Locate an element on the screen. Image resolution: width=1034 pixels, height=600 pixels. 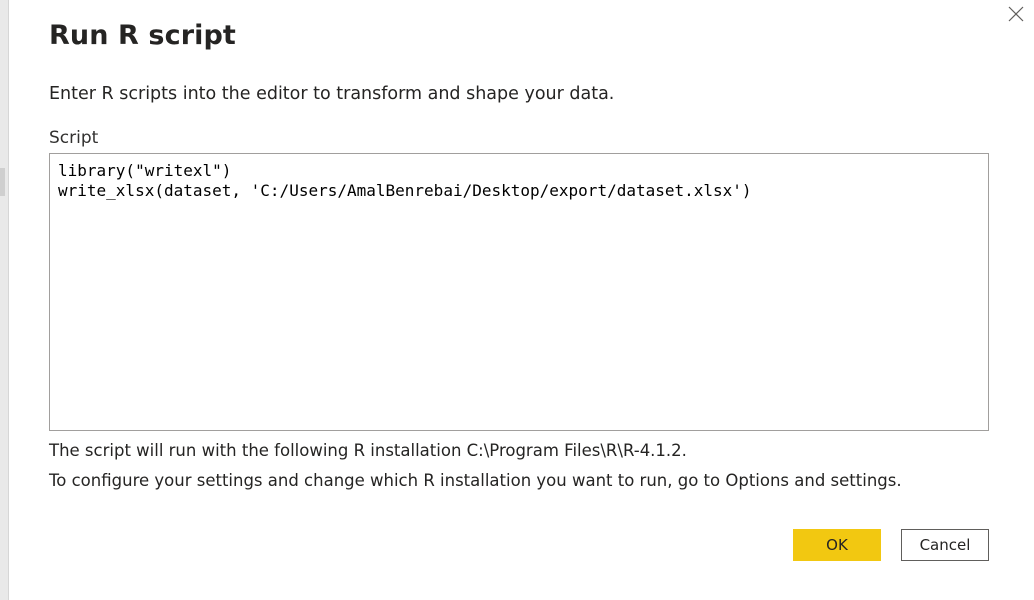
script-line: library("writexl") is located at coordinates (145, 170).